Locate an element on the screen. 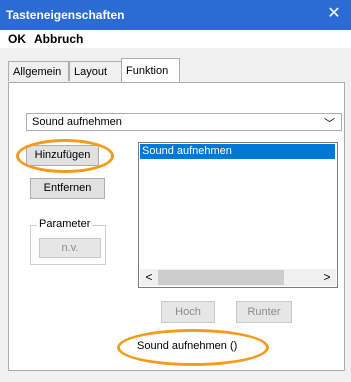 Image resolution: width=351 pixels, height=382 pixels. function-dropdown-value: Sound aufnehmen is located at coordinates (77, 122).